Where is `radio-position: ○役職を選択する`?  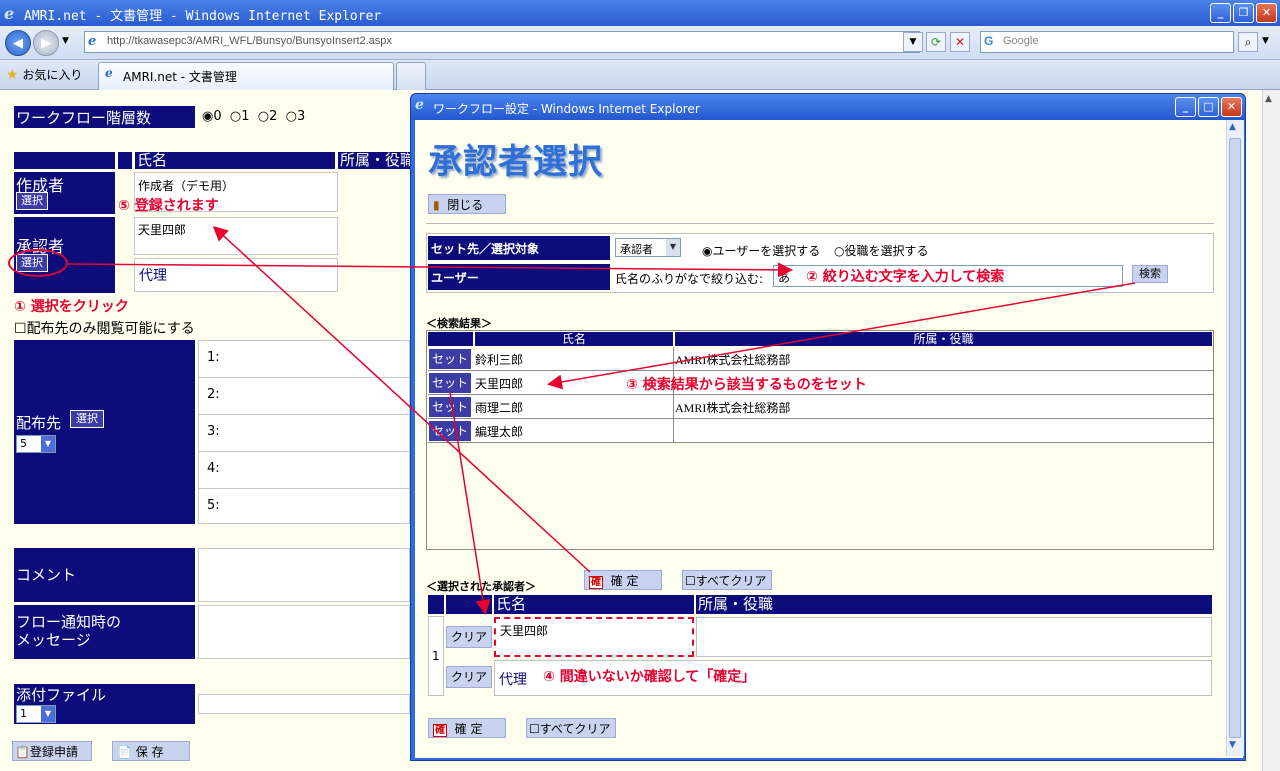 radio-position: ○役職を選択する is located at coordinates (881, 250).